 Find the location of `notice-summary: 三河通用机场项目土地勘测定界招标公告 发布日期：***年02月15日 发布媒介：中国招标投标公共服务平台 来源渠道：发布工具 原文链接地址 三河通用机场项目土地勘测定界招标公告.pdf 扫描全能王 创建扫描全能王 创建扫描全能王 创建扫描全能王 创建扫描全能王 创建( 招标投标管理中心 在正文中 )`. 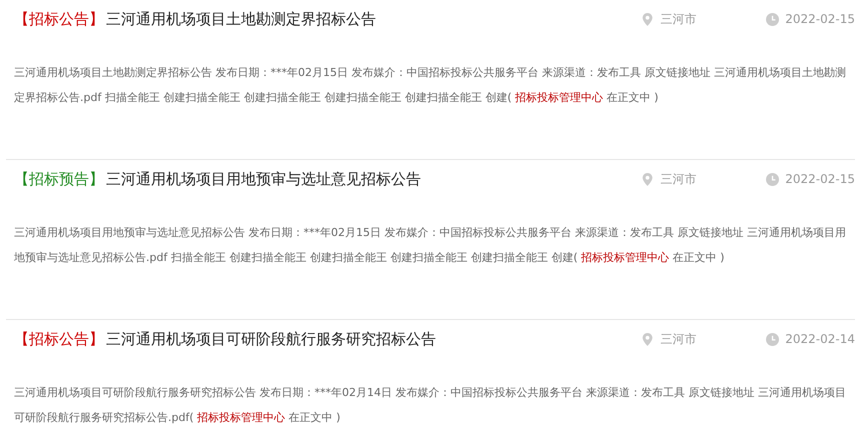

notice-summary: 三河通用机场项目土地勘测定界招标公告 发布日期：***年02月15日 发布媒介：中国招标投标公共服务平台 来源渠道：发布工具 原文链接地址 三河通用机场项目土地勘测定界招标公告.pdf 扫描全能王 创建扫描全能王 创建扫描全能王 创建扫描全能王 创建扫描全能王 创建( 招标投标管理中心 在正文中 ) is located at coordinates (430, 85).